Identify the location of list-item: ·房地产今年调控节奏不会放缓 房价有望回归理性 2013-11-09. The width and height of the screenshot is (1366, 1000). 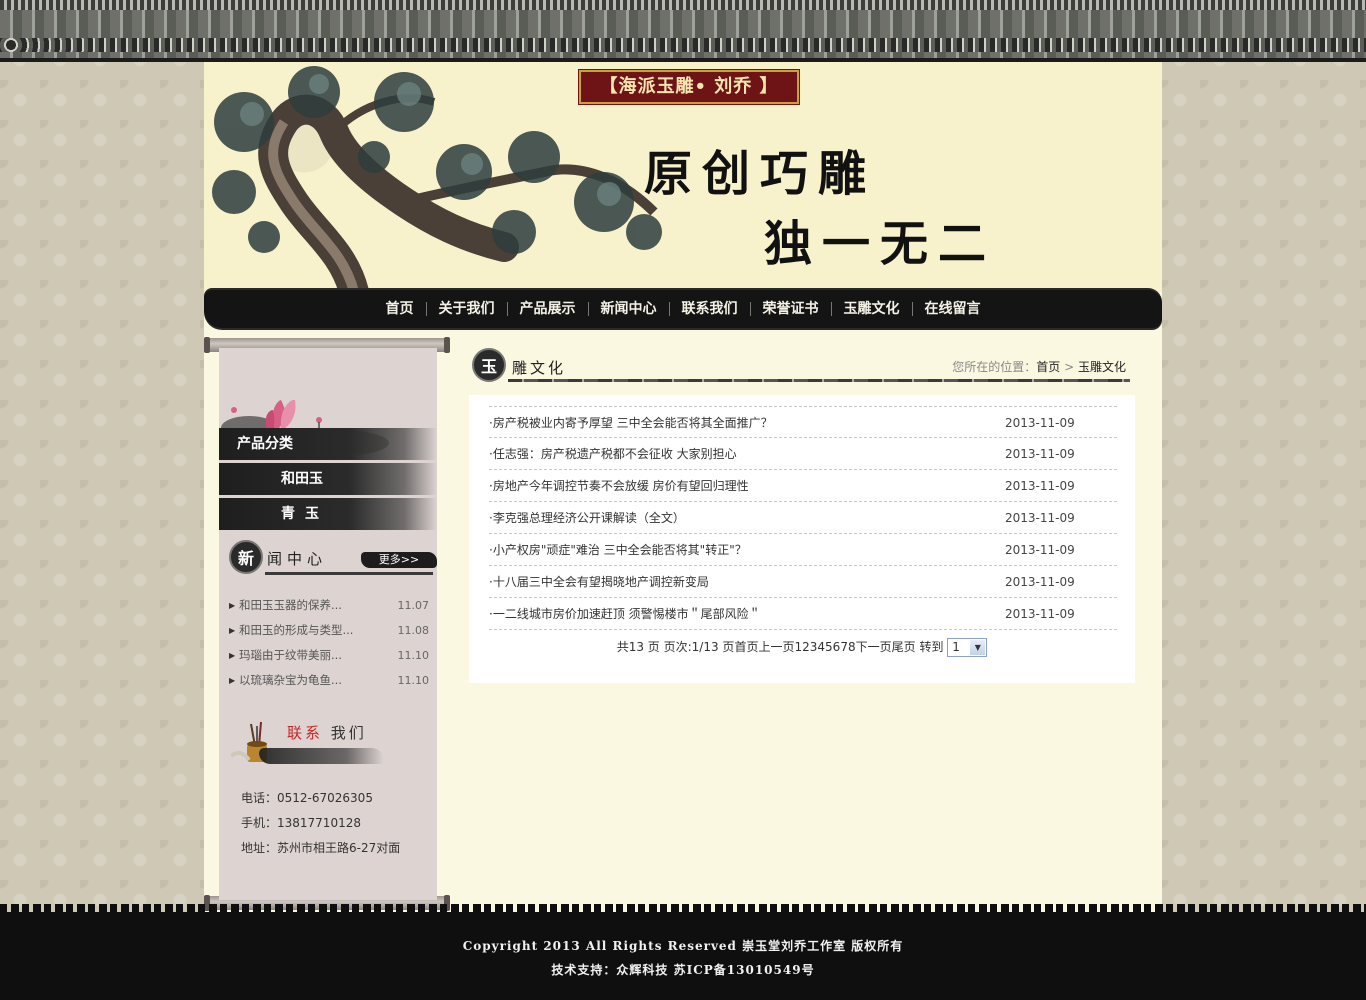
(803, 486).